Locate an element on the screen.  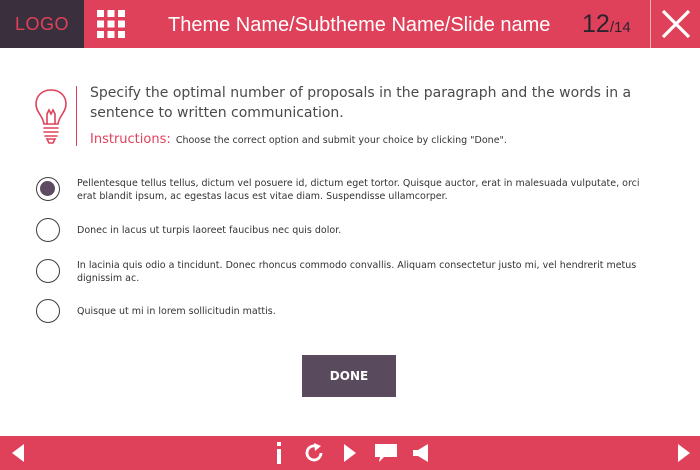
current-slide-number: 12 is located at coordinates (596, 24).